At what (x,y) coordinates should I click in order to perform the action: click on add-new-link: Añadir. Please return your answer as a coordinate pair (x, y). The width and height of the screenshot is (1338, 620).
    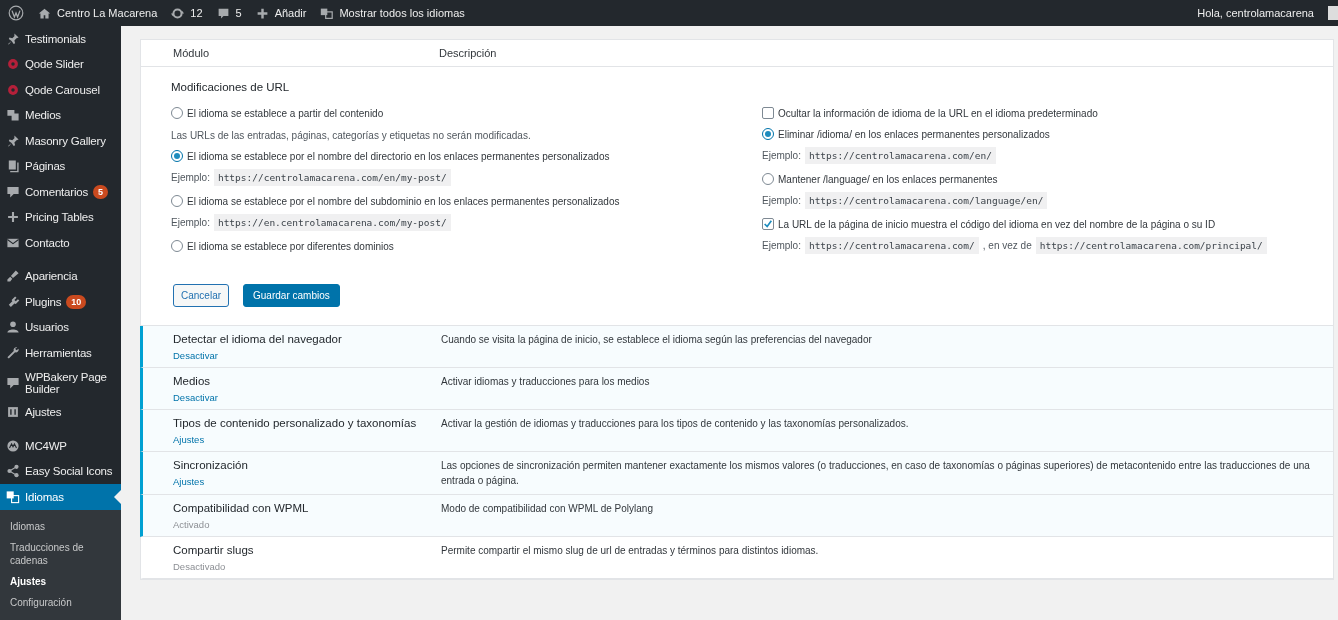
    Looking at the image, I should click on (281, 13).